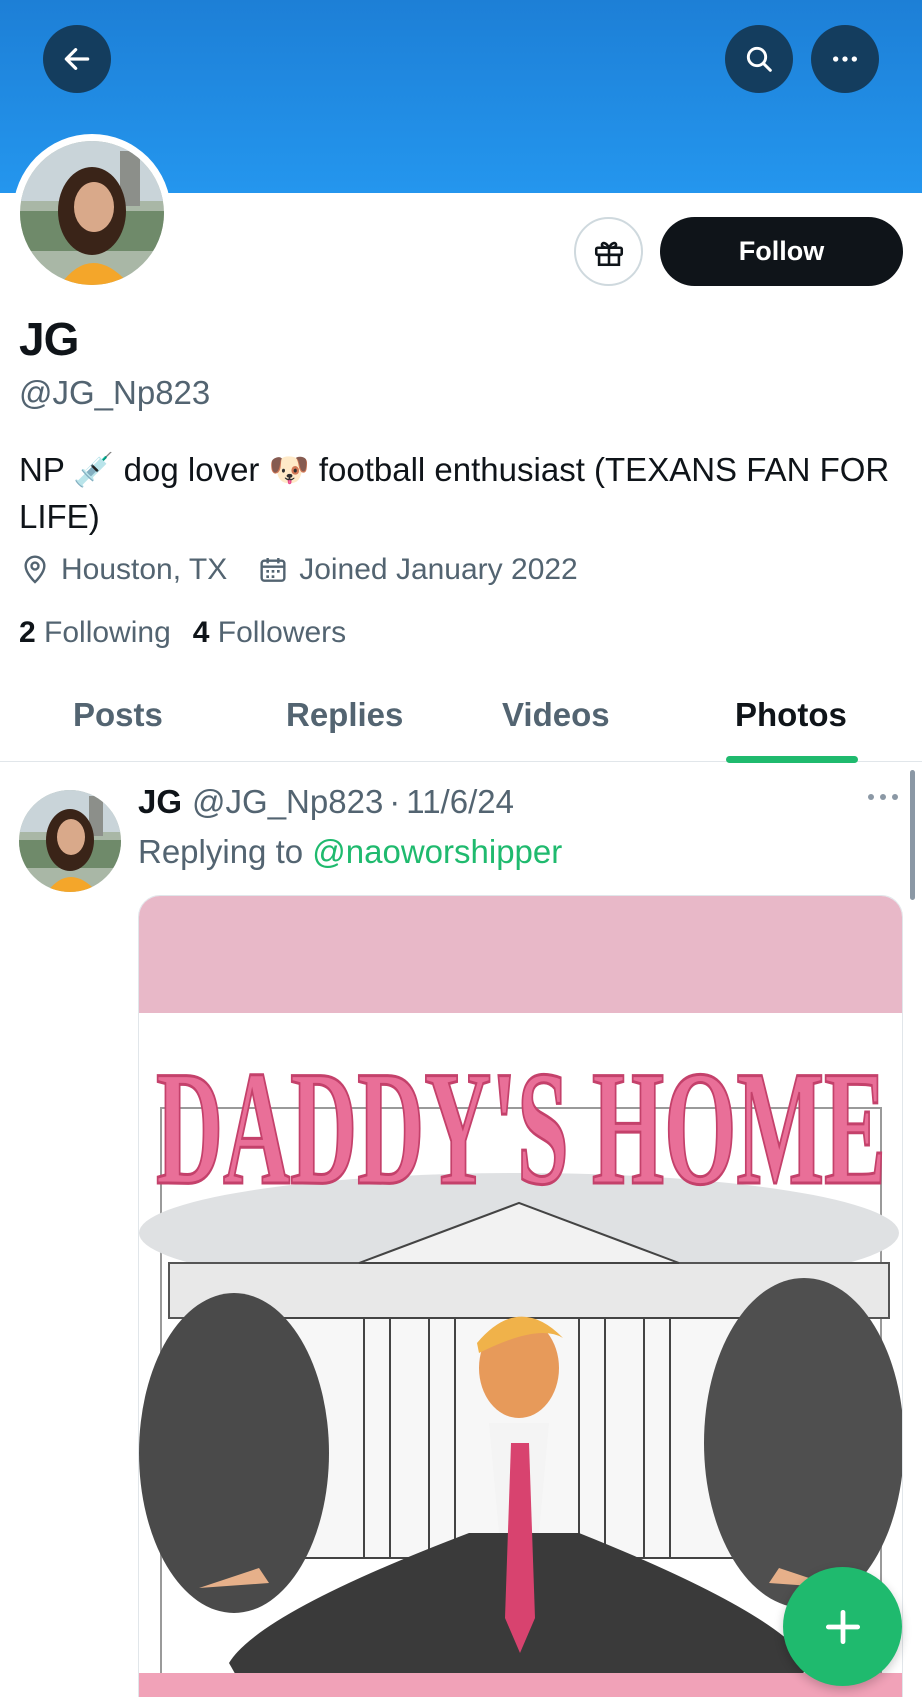 This screenshot has width=922, height=1697. I want to click on location-text: Houston, TX, so click(144, 569).